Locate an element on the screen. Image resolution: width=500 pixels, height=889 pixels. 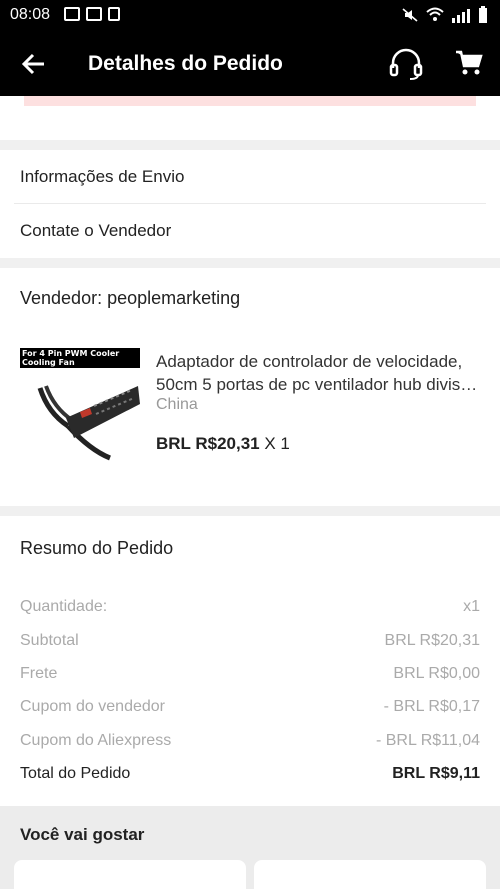
contact-seller-label: Contate o Vendedor is located at coordinates (96, 230).